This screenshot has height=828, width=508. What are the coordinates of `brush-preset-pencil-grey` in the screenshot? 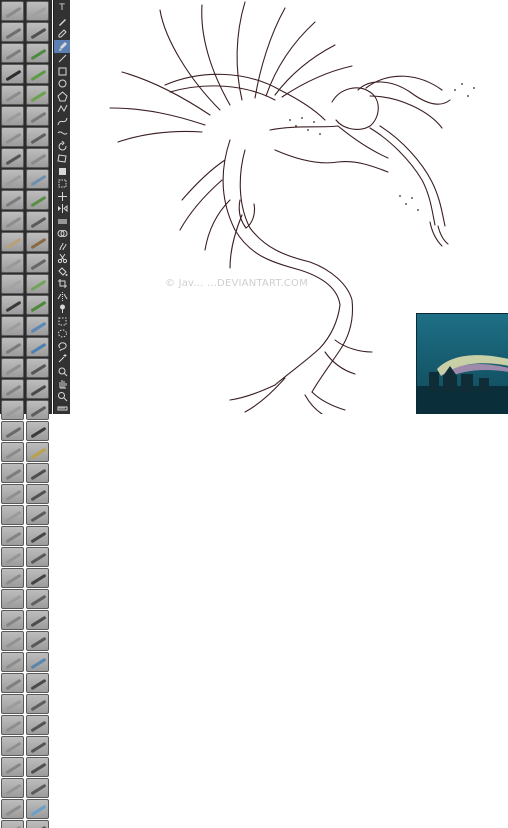 It's located at (12, 32).